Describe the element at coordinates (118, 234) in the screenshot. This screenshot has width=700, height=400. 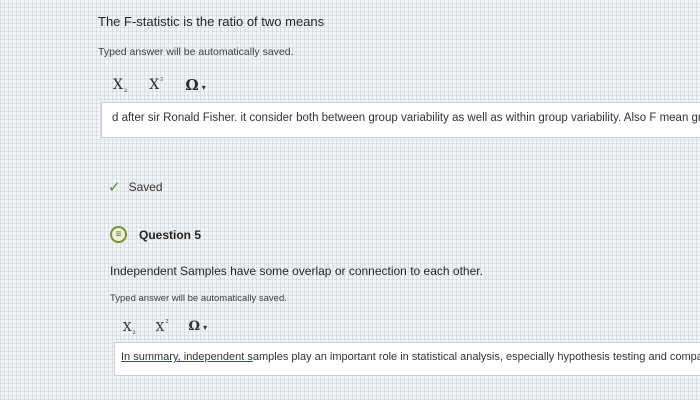
I see `question-icon: ≡` at that location.